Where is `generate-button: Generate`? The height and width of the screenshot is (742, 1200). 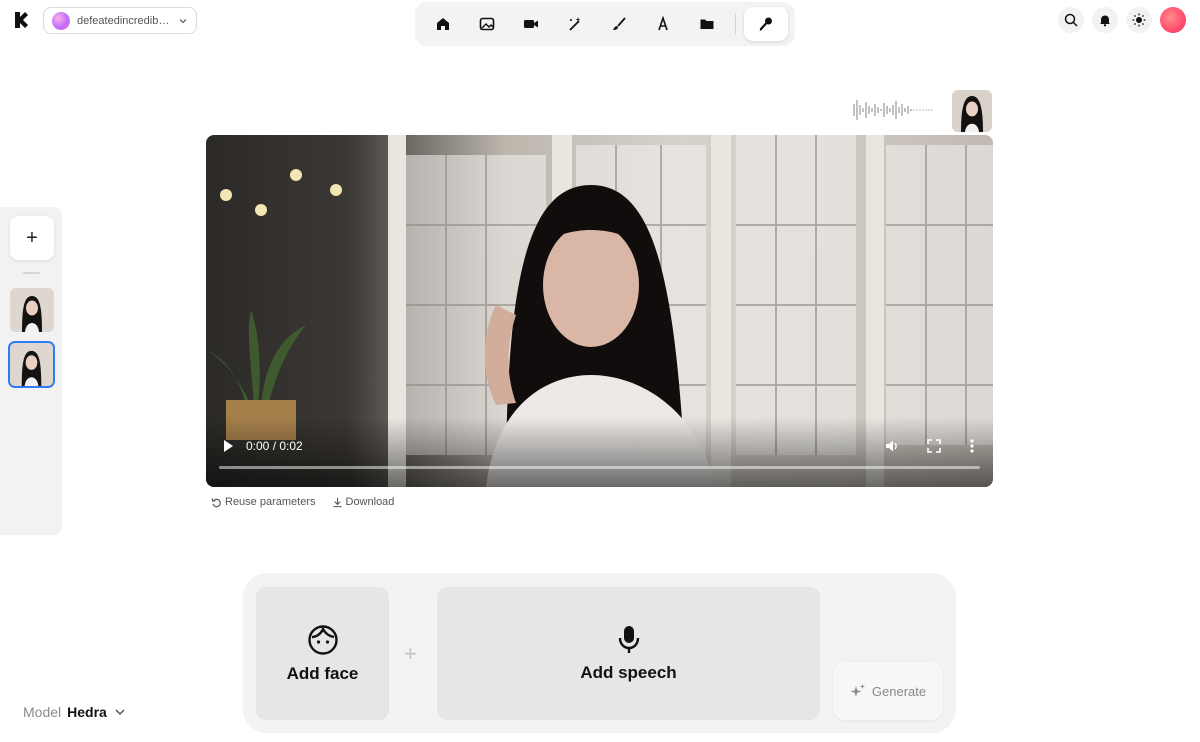 generate-button: Generate is located at coordinates (888, 691).